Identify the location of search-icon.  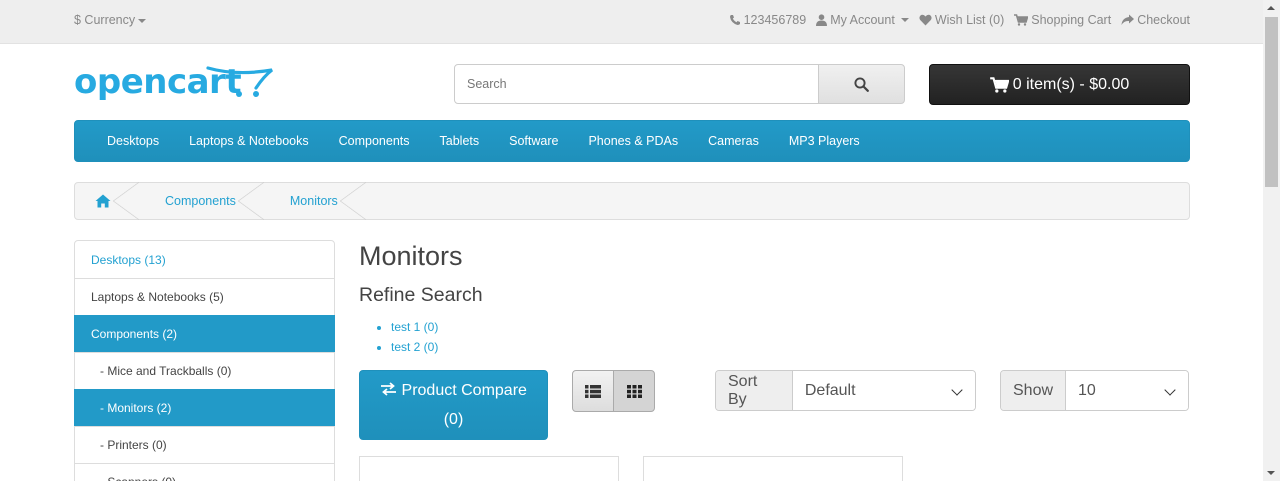
(861, 84).